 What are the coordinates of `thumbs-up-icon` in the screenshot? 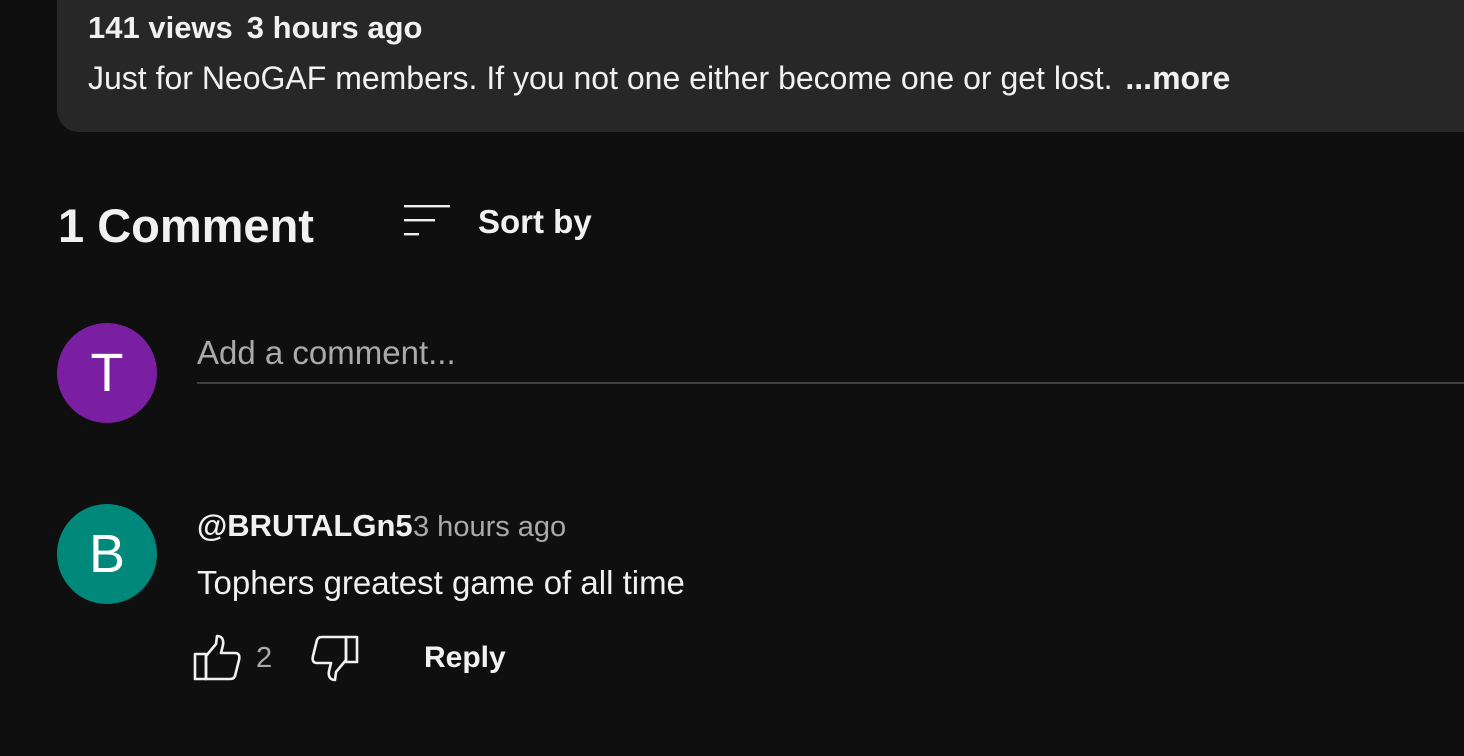 It's located at (217, 660).